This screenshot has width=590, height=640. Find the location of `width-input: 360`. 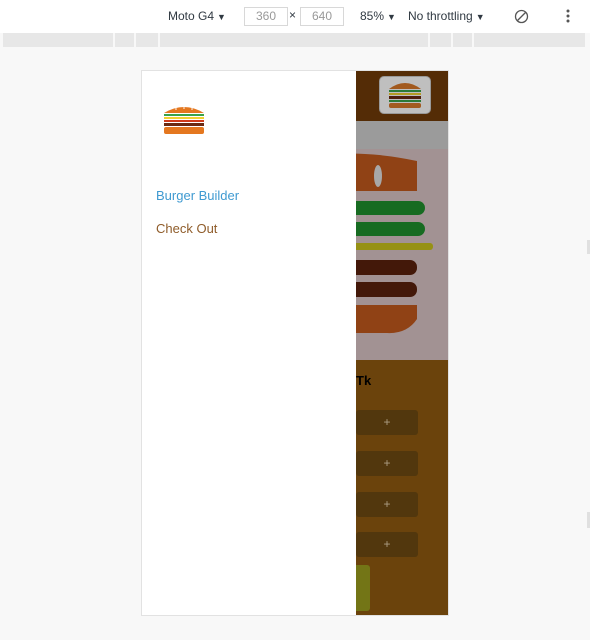

width-input: 360 is located at coordinates (266, 16).